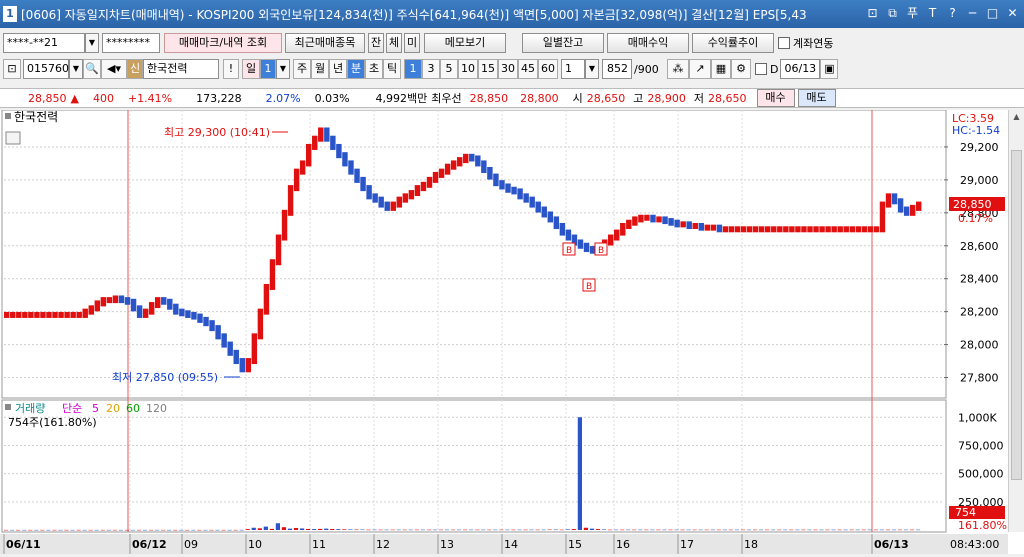 The image size is (1024, 557). I want to click on line-tool-icon: ↗, so click(700, 69).